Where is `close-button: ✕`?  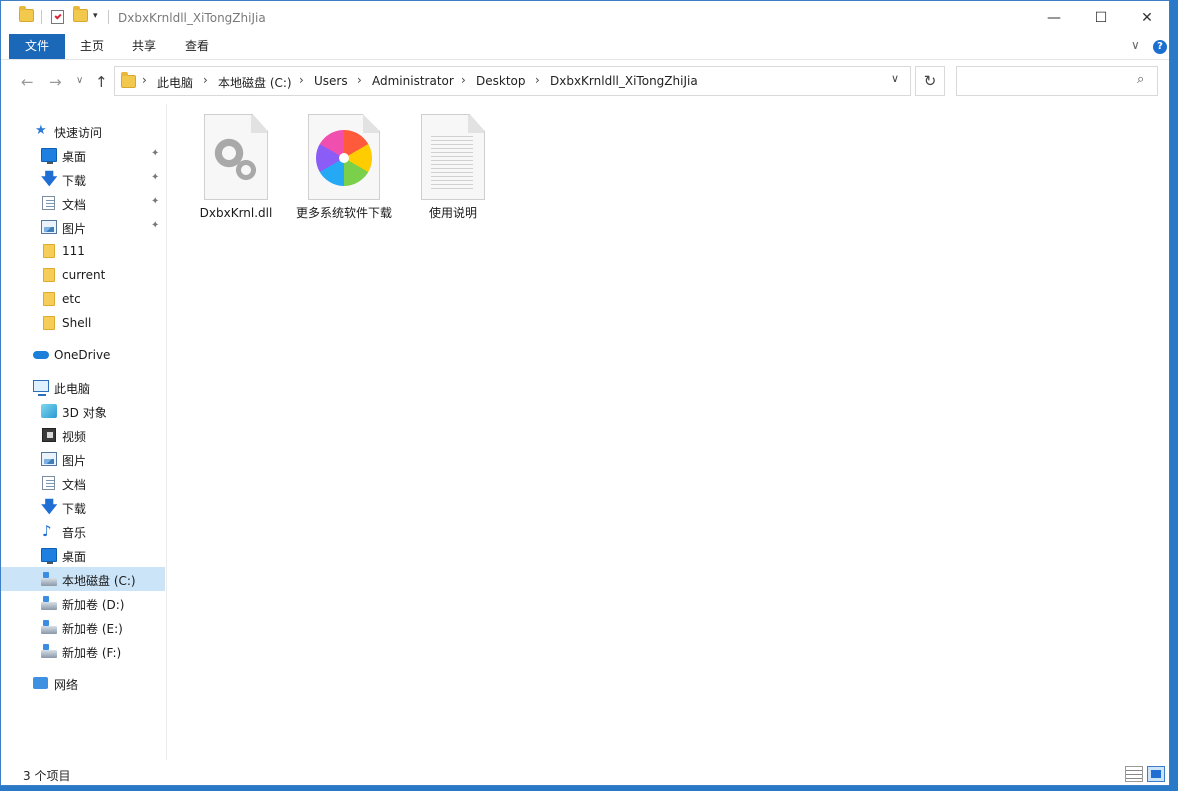 close-button: ✕ is located at coordinates (1146, 17).